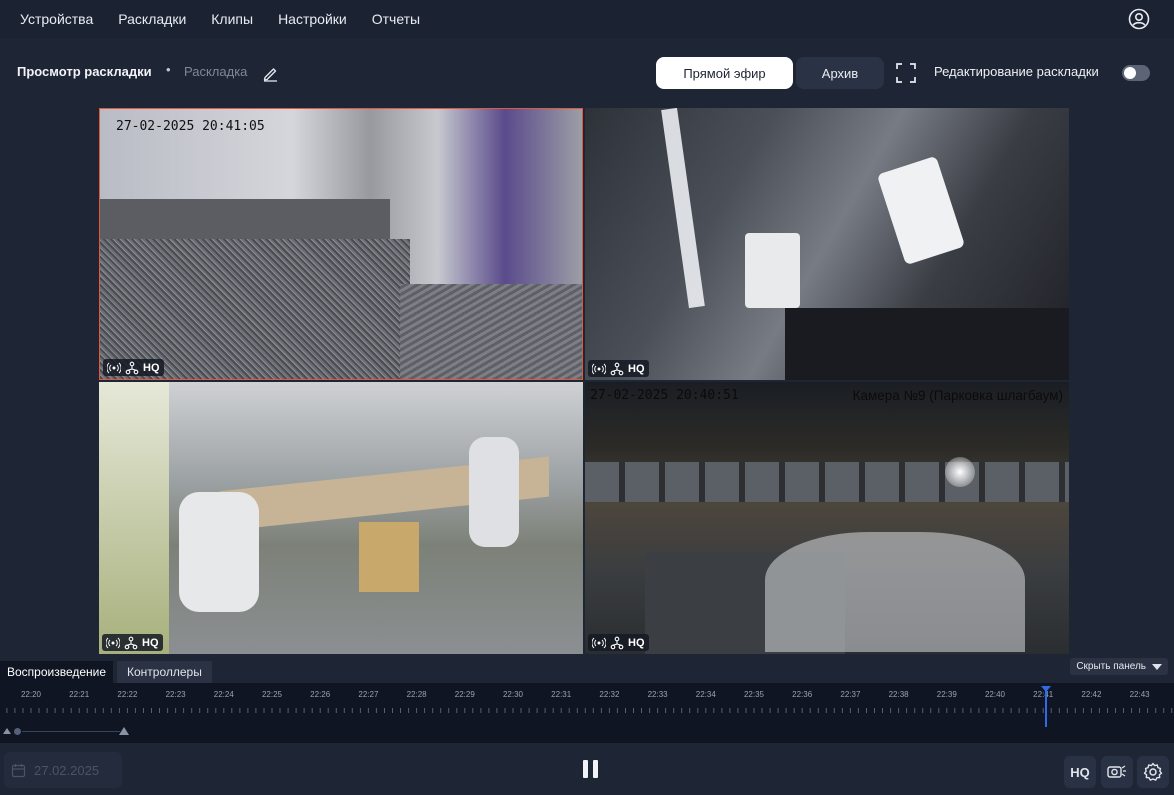 The height and width of the screenshot is (795, 1174). I want to click on timeline-label: 22:24, so click(223, 694).